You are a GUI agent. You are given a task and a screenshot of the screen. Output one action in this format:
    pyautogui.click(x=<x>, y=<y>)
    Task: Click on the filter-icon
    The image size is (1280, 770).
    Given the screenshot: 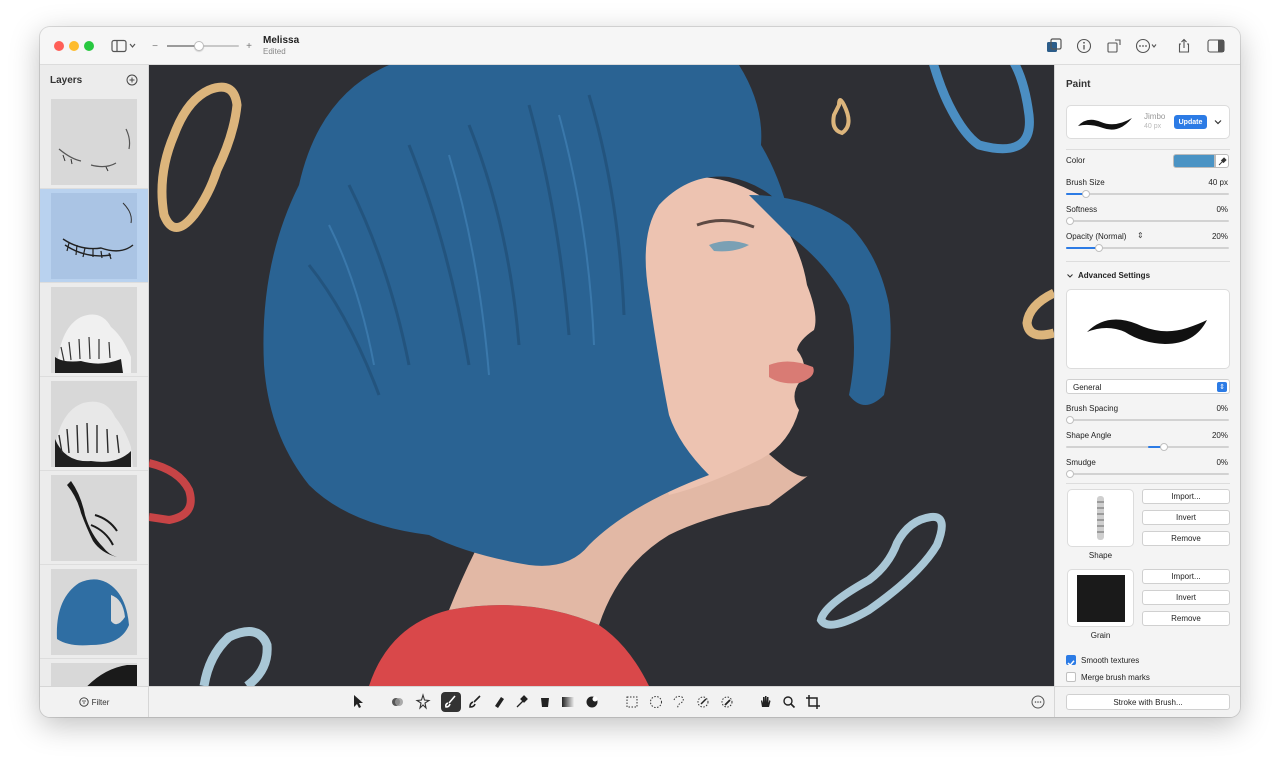 What is the action you would take?
    pyautogui.click(x=83, y=702)
    